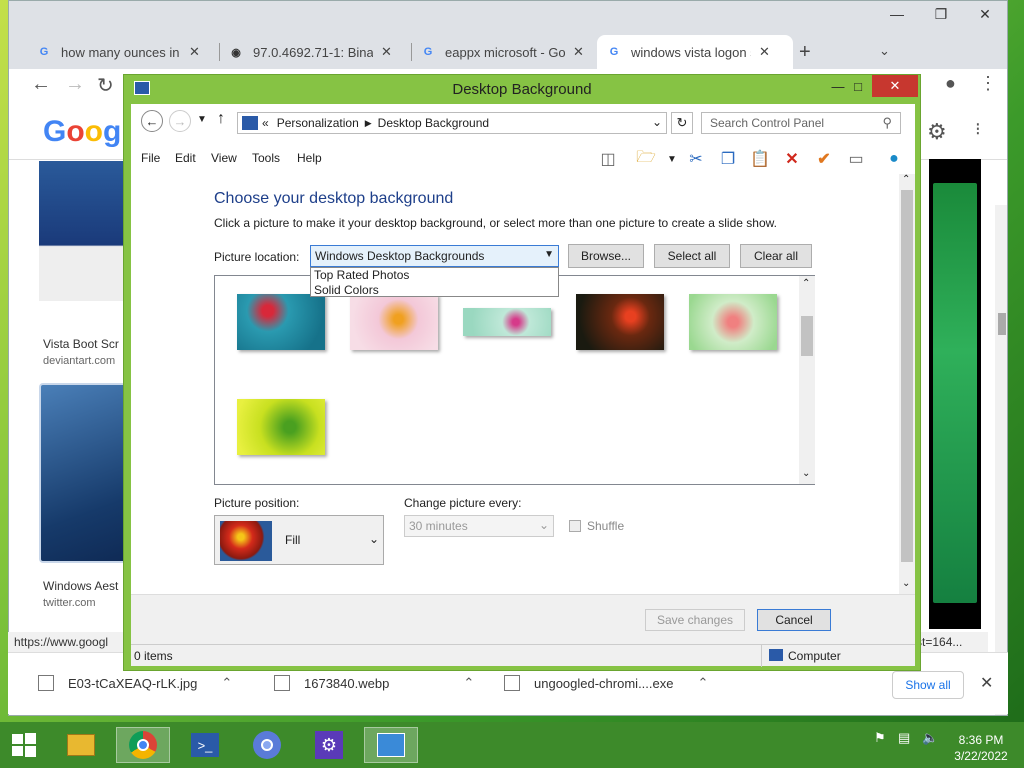  Describe the element at coordinates (692, 256) in the screenshot. I see `select-all-button: Select all` at that location.